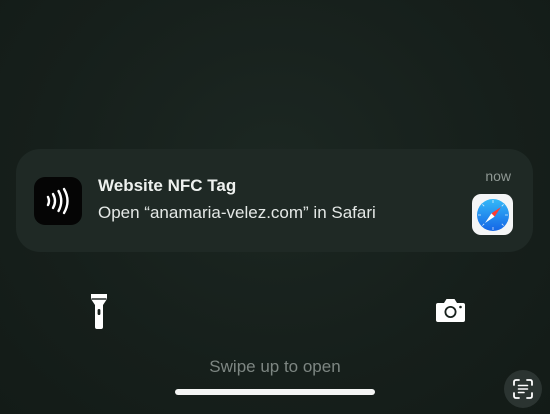  Describe the element at coordinates (167, 185) in the screenshot. I see `notification-title: Website NFC Tag` at that location.